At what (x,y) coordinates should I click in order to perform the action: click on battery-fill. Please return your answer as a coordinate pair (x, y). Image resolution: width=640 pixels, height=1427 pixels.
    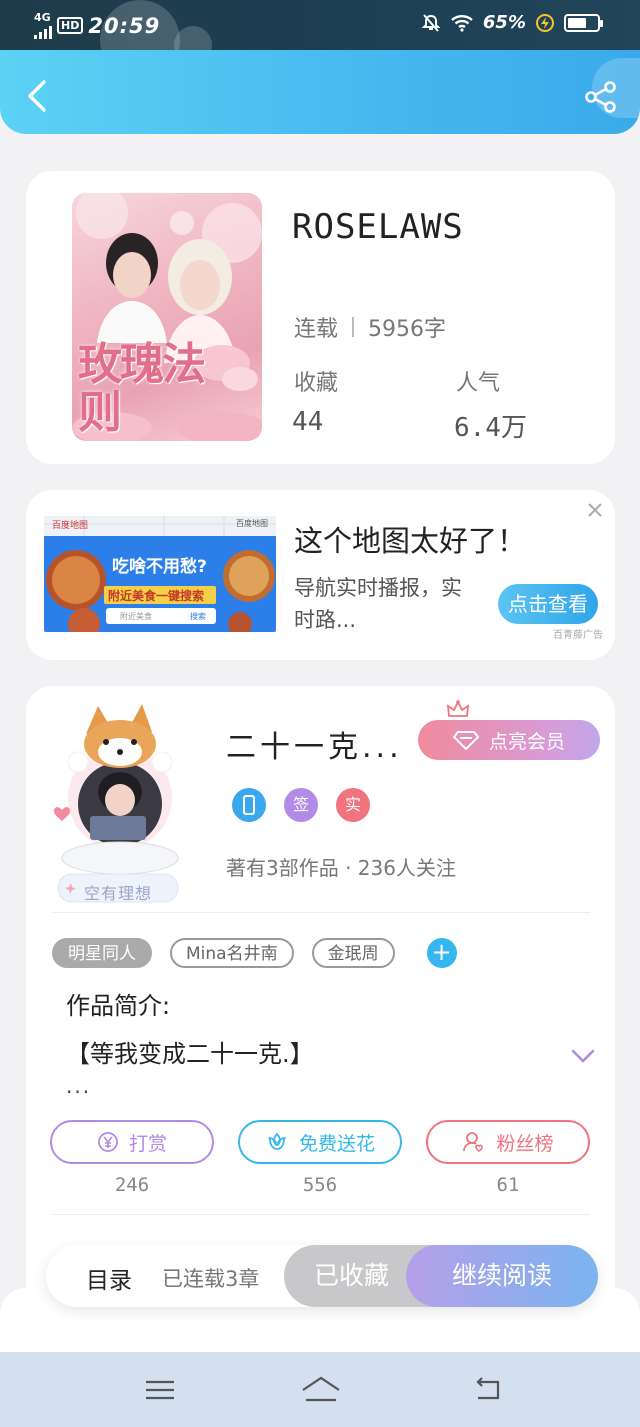
    Looking at the image, I should click on (577, 22).